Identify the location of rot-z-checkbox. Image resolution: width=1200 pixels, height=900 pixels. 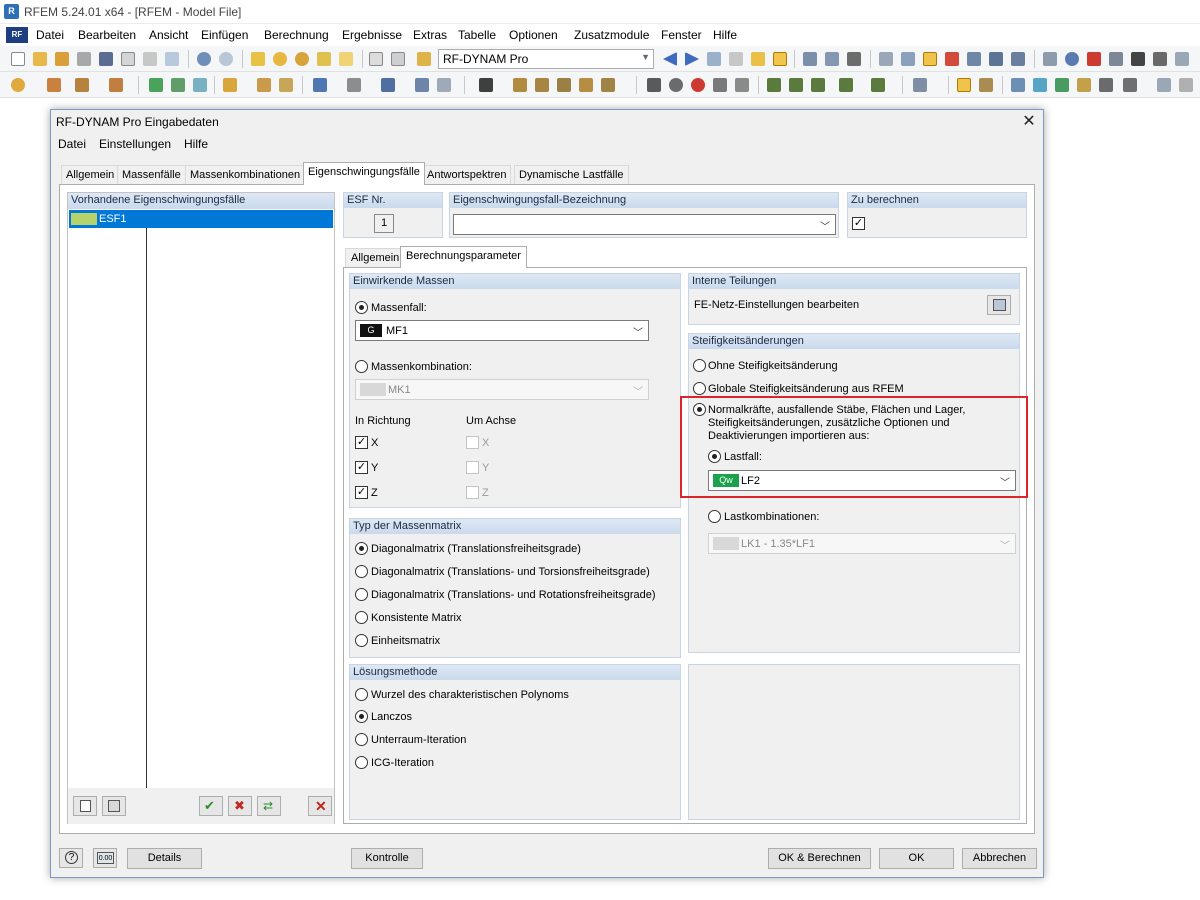
(472, 492).